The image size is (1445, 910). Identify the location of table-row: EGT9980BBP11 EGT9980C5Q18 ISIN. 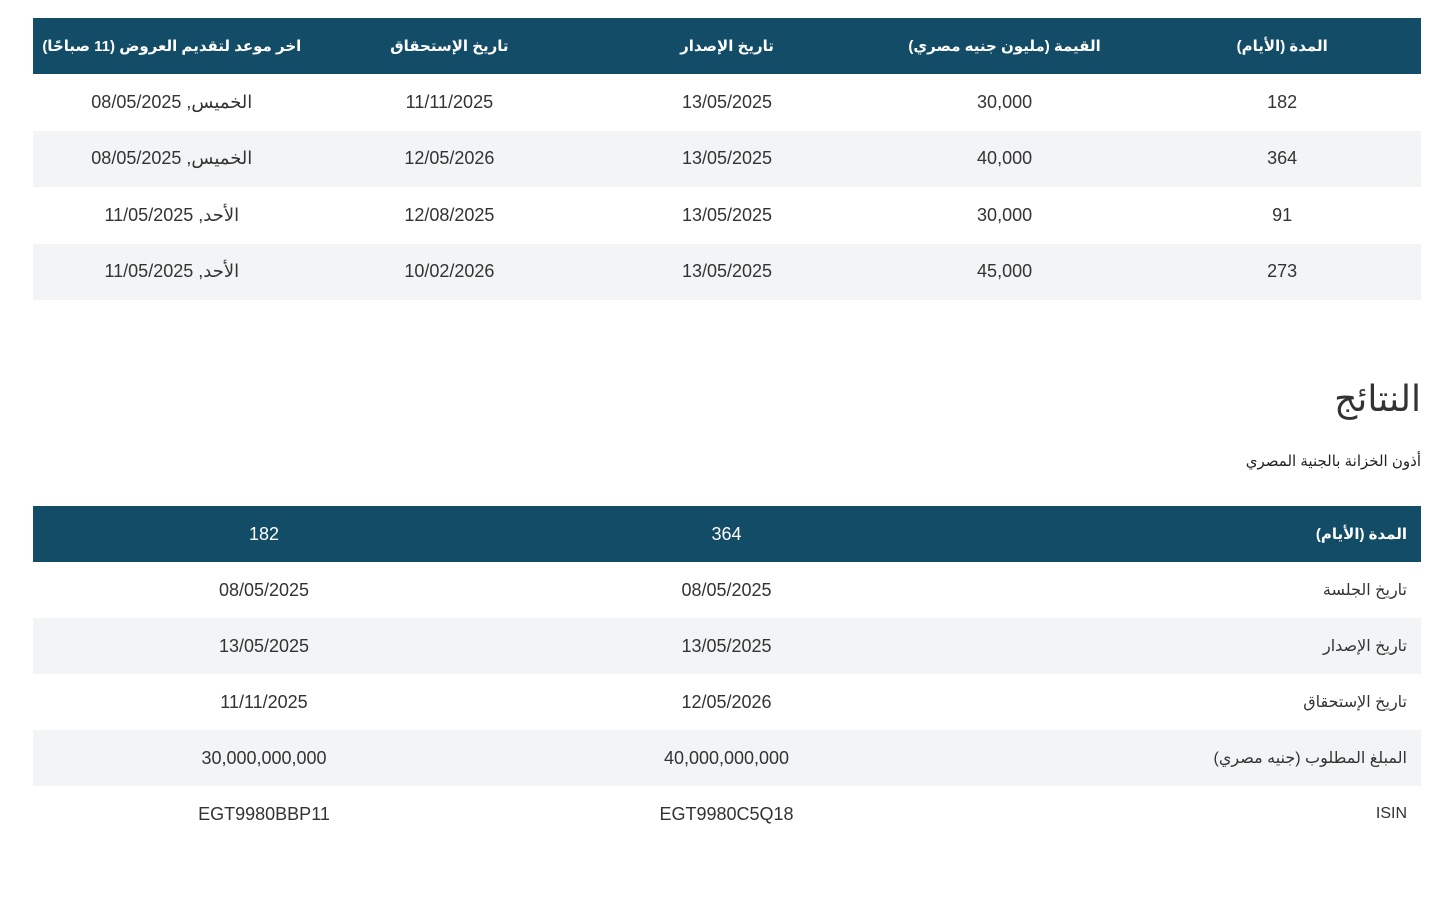
(727, 814).